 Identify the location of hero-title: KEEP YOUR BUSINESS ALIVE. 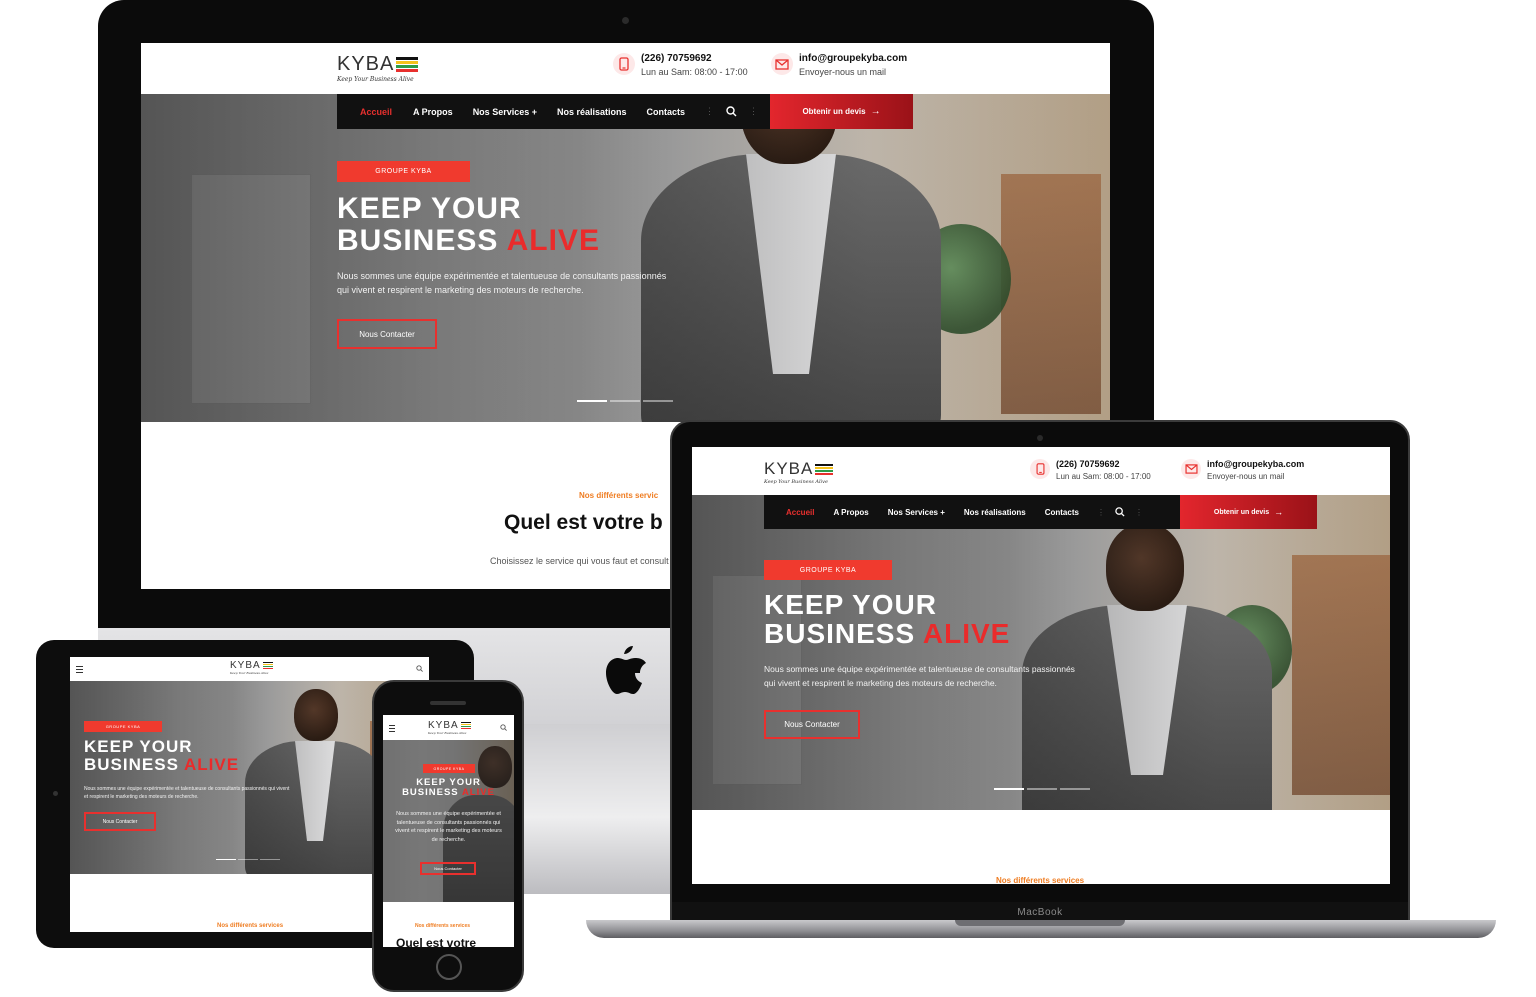
(468, 224).